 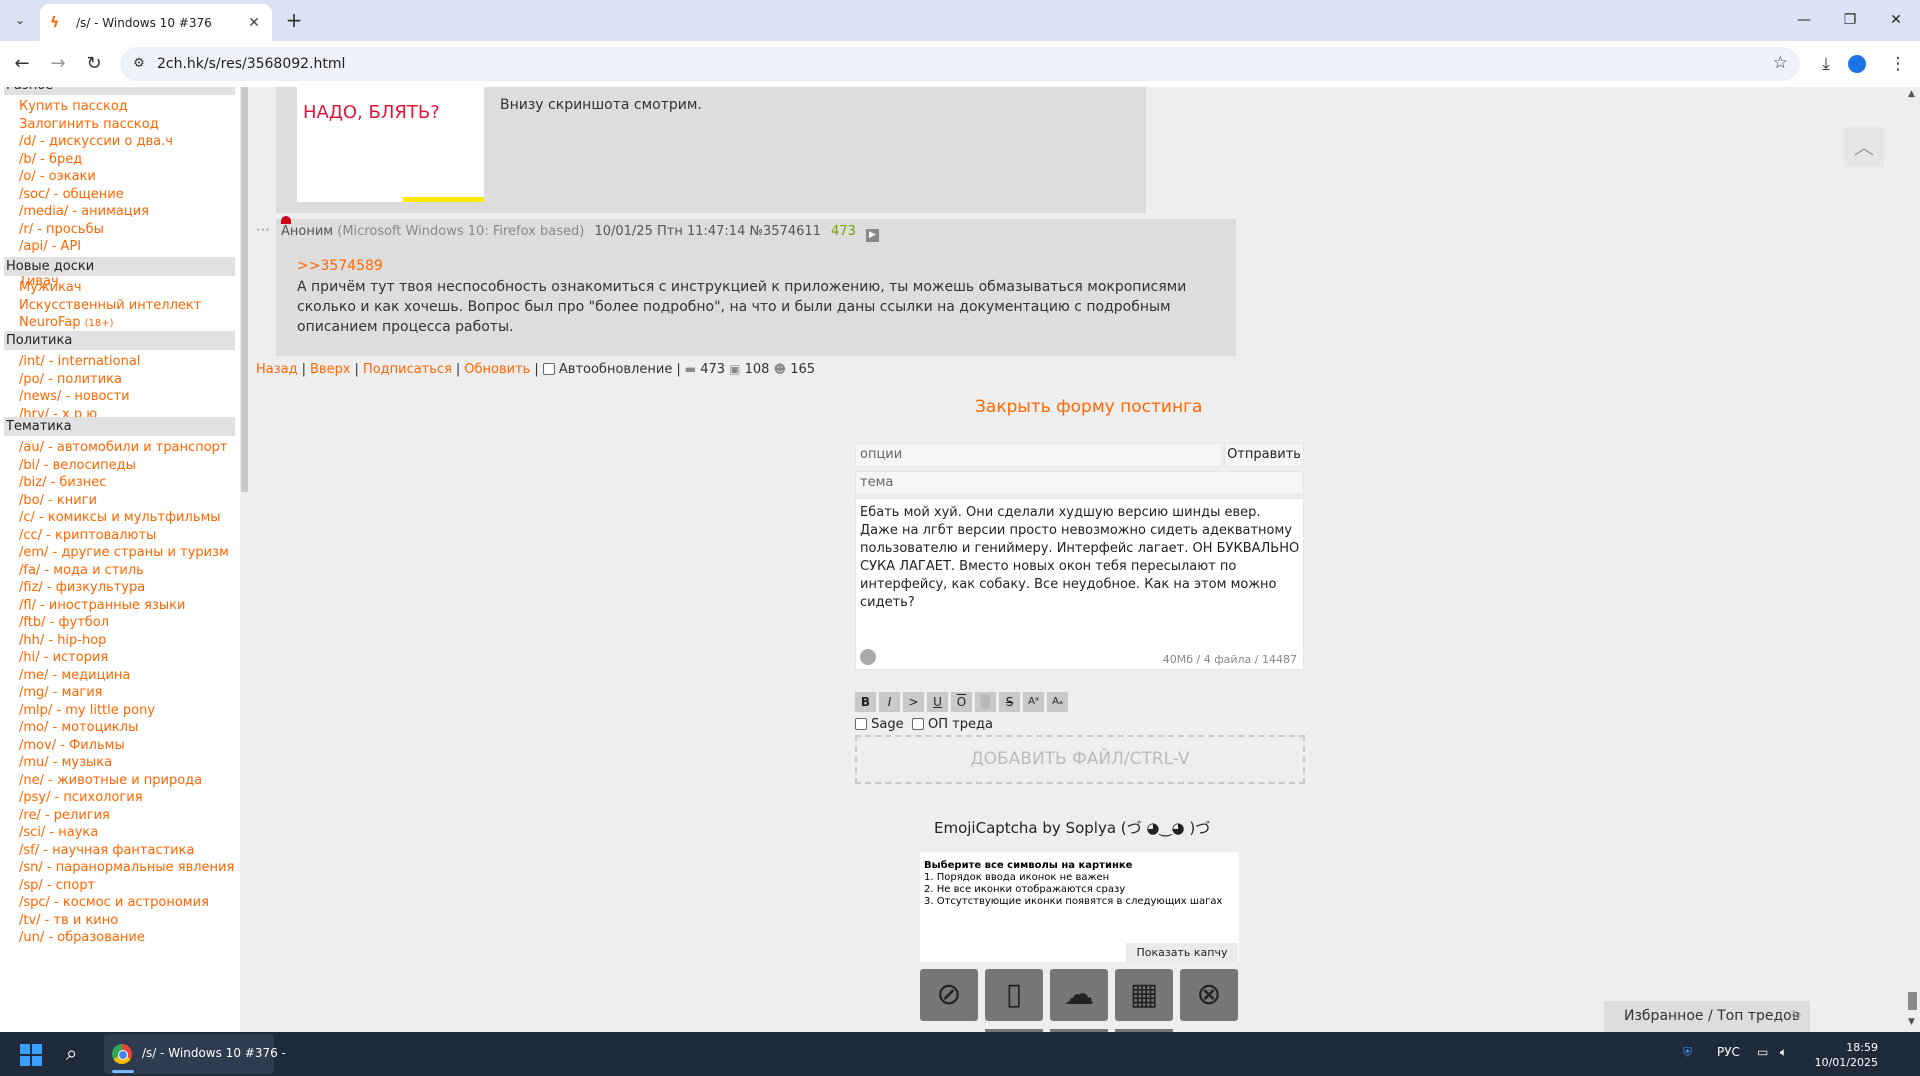 What do you see at coordinates (110, 780) in the screenshot?
I see `sidebar-board-link: /ne/ - животные и природа` at bounding box center [110, 780].